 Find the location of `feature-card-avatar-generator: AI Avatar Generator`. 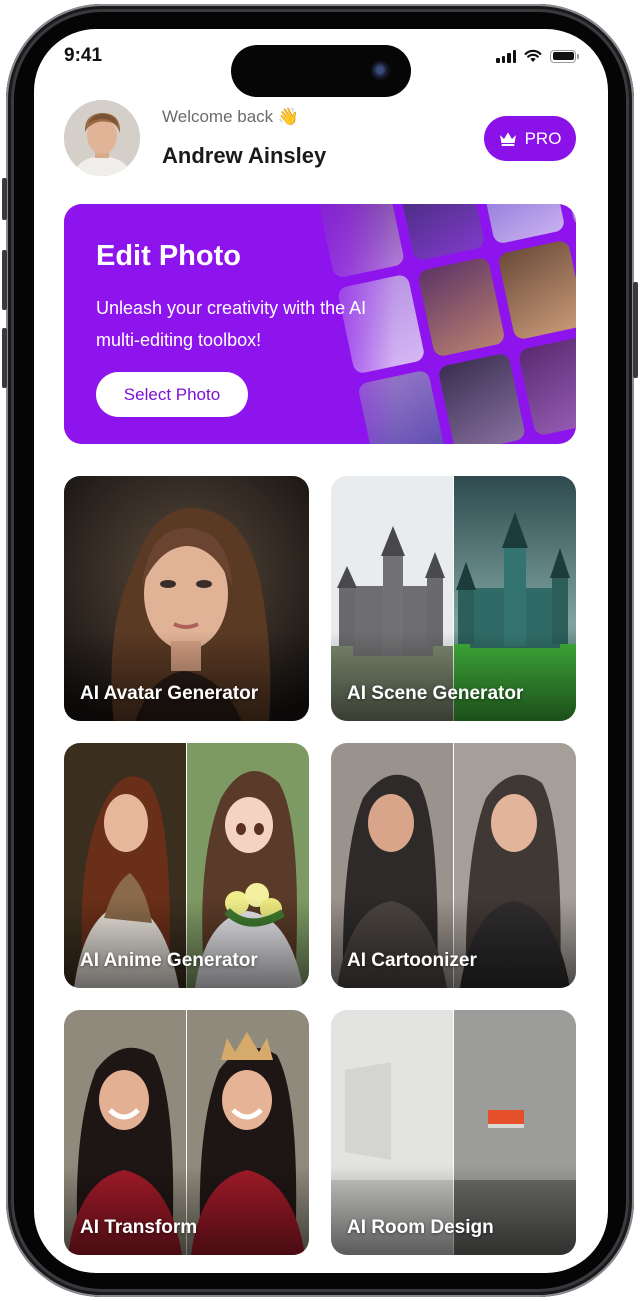

feature-card-avatar-generator: AI Avatar Generator is located at coordinates (186, 598).